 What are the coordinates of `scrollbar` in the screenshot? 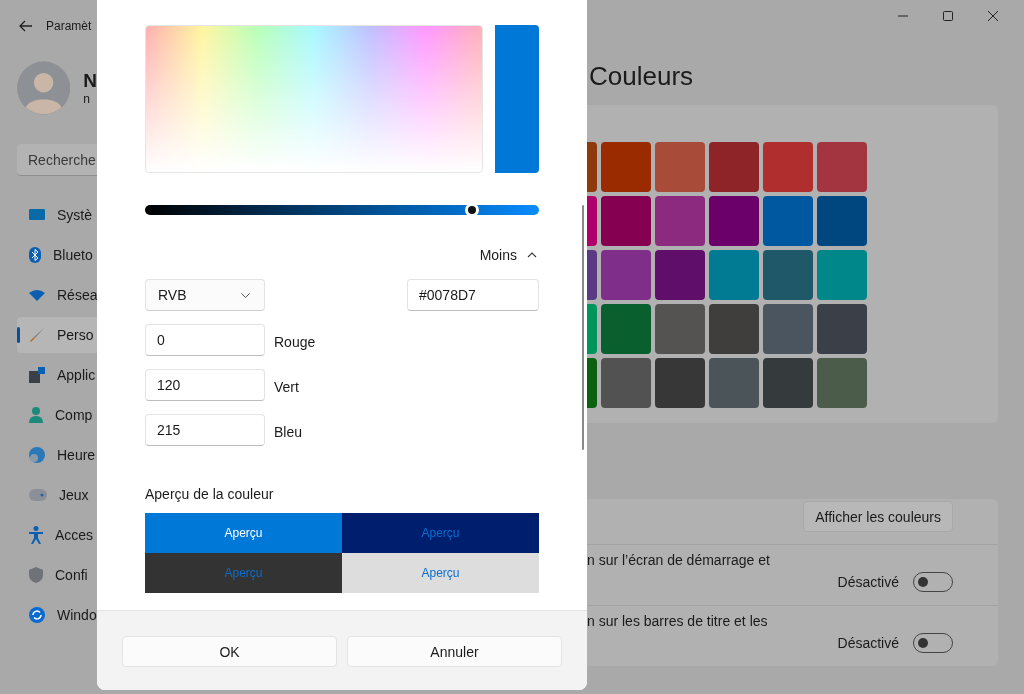 It's located at (583, 327).